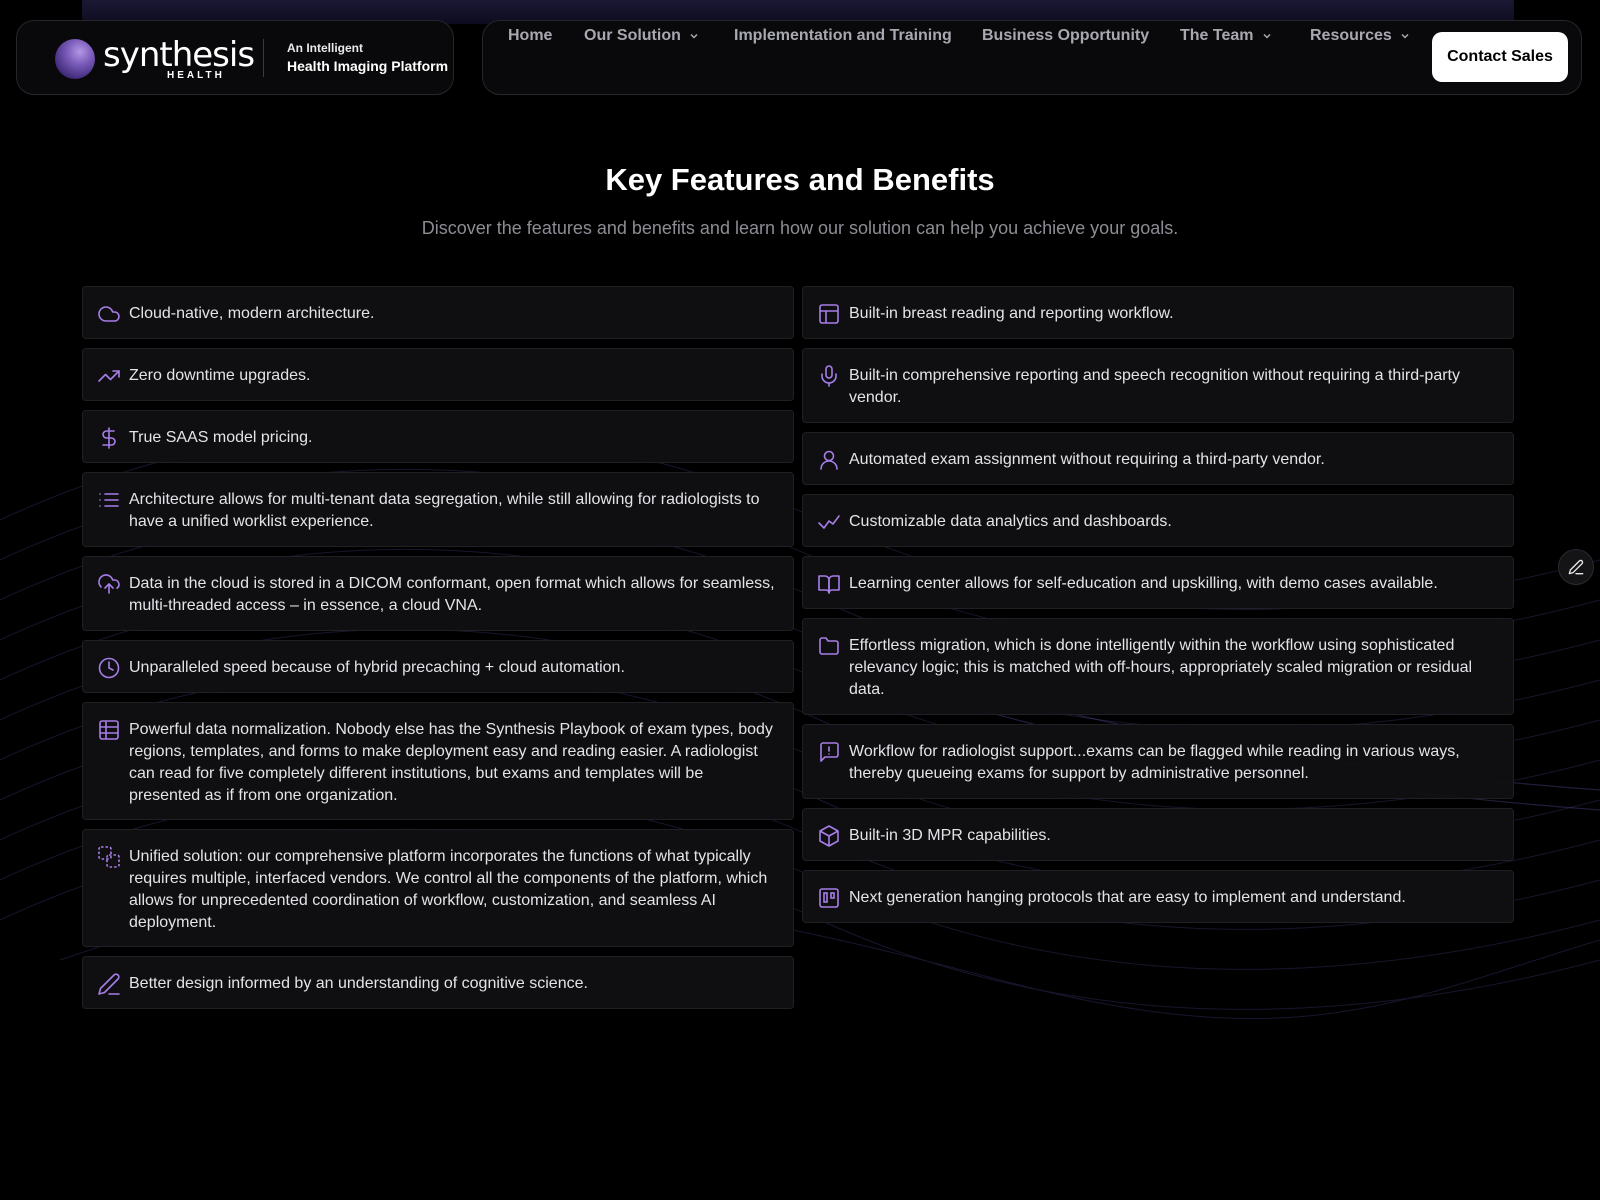 This screenshot has height=1200, width=1600. I want to click on feature-text: True SAAS model pricing., so click(221, 437).